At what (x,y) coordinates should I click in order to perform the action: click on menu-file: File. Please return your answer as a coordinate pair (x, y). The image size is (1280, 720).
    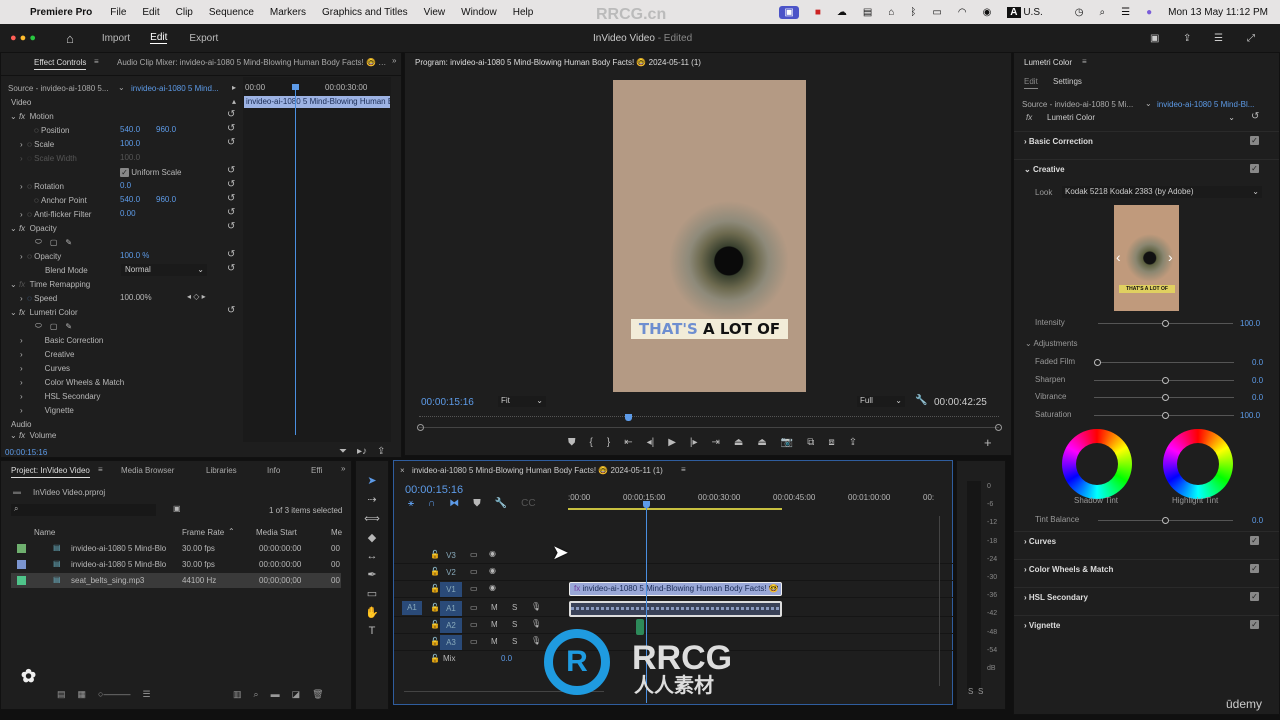
    Looking at the image, I should click on (118, 12).